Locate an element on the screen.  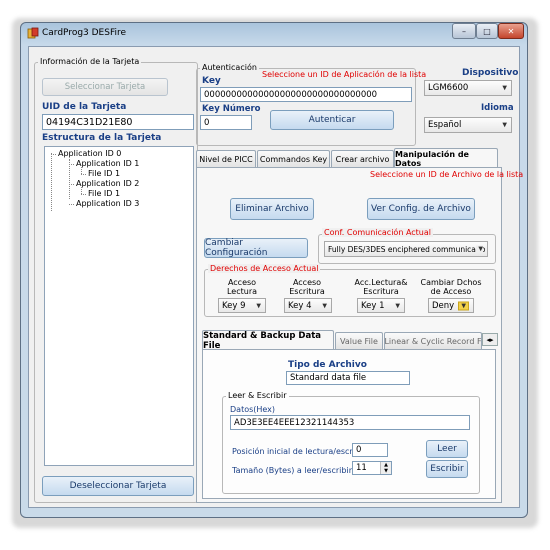
tab-create-file: Crear archivo is located at coordinates (362, 158).